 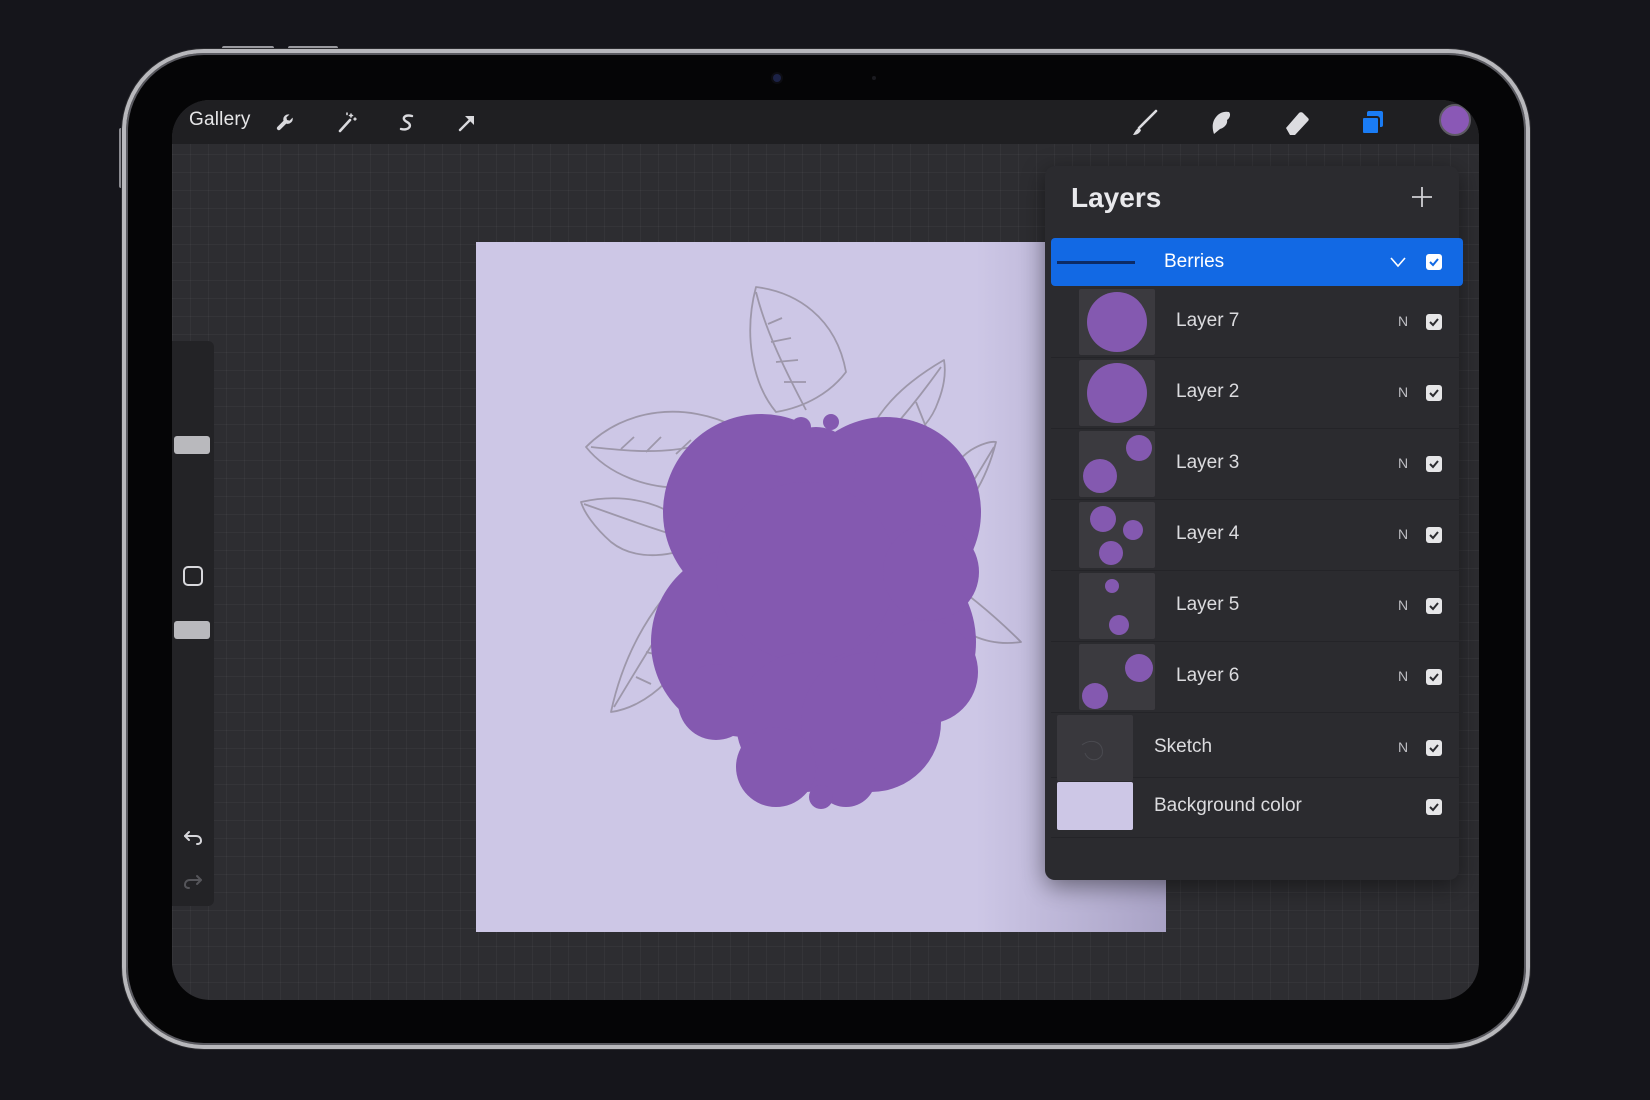 What do you see at coordinates (1297, 123) in the screenshot?
I see `eraser-icon` at bounding box center [1297, 123].